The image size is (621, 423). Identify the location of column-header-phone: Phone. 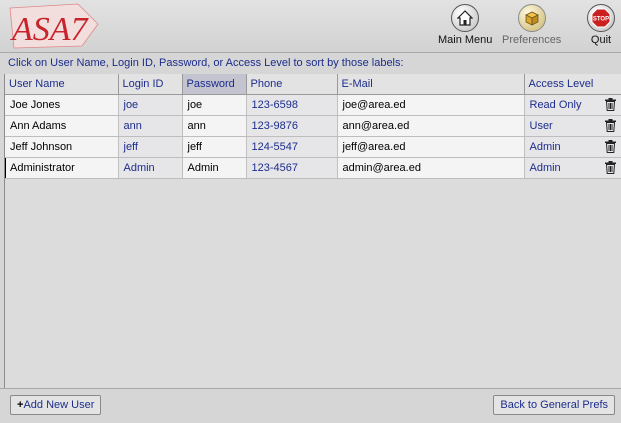
(292, 84).